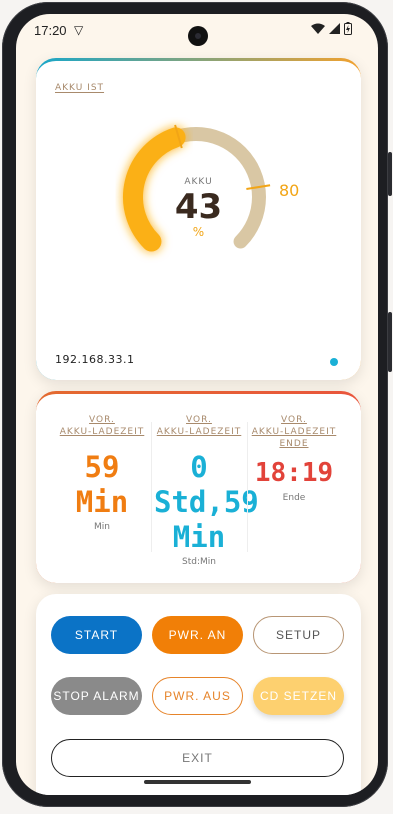 Image resolution: width=393 pixels, height=814 pixels. I want to click on time-column-ende: VOR. AKKU-LADEZEIT ENDE 18:19 Ende, so click(294, 458).